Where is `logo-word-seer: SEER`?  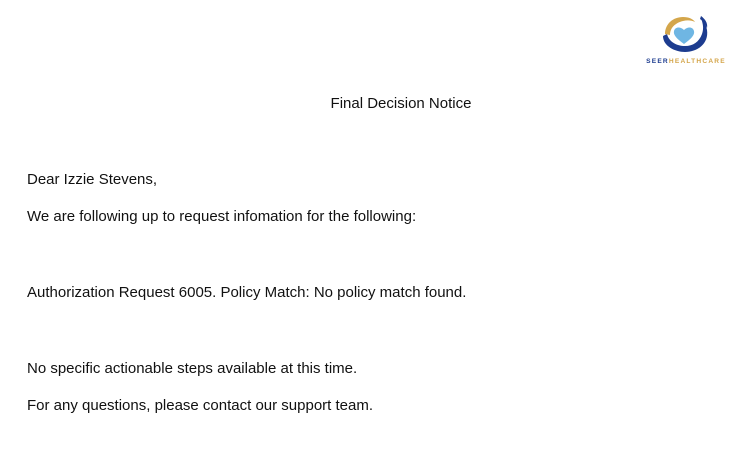
logo-word-seer: SEER is located at coordinates (657, 61).